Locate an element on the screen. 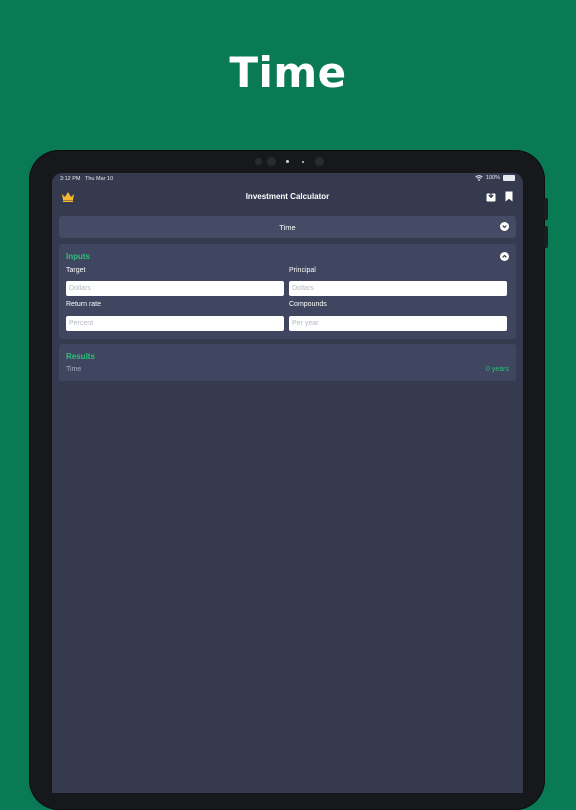 The width and height of the screenshot is (576, 810). return-rate-input is located at coordinates (175, 323).